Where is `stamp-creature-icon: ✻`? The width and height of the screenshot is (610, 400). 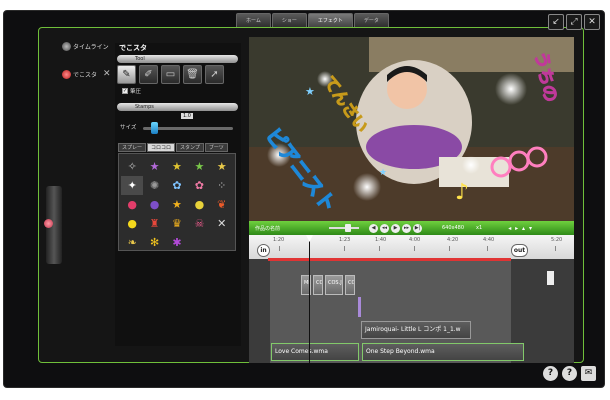 stamp-creature-icon: ✻ is located at coordinates (154, 242).